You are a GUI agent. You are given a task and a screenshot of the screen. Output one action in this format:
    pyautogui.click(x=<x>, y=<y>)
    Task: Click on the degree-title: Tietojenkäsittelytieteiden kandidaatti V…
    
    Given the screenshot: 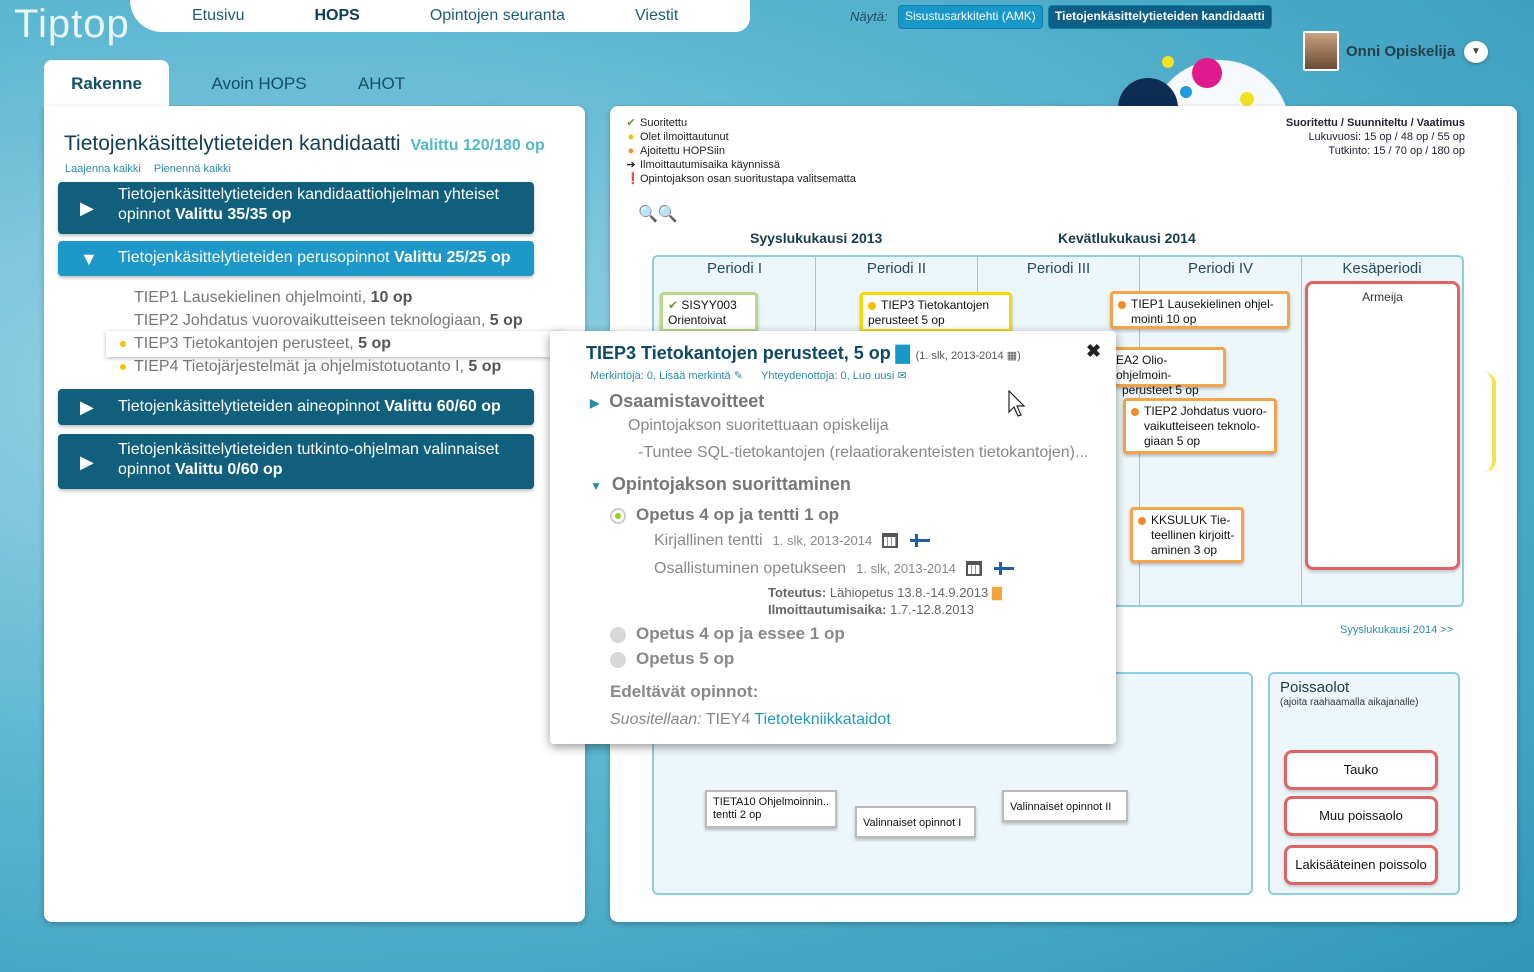 What is the action you would take?
    pyautogui.click(x=304, y=144)
    